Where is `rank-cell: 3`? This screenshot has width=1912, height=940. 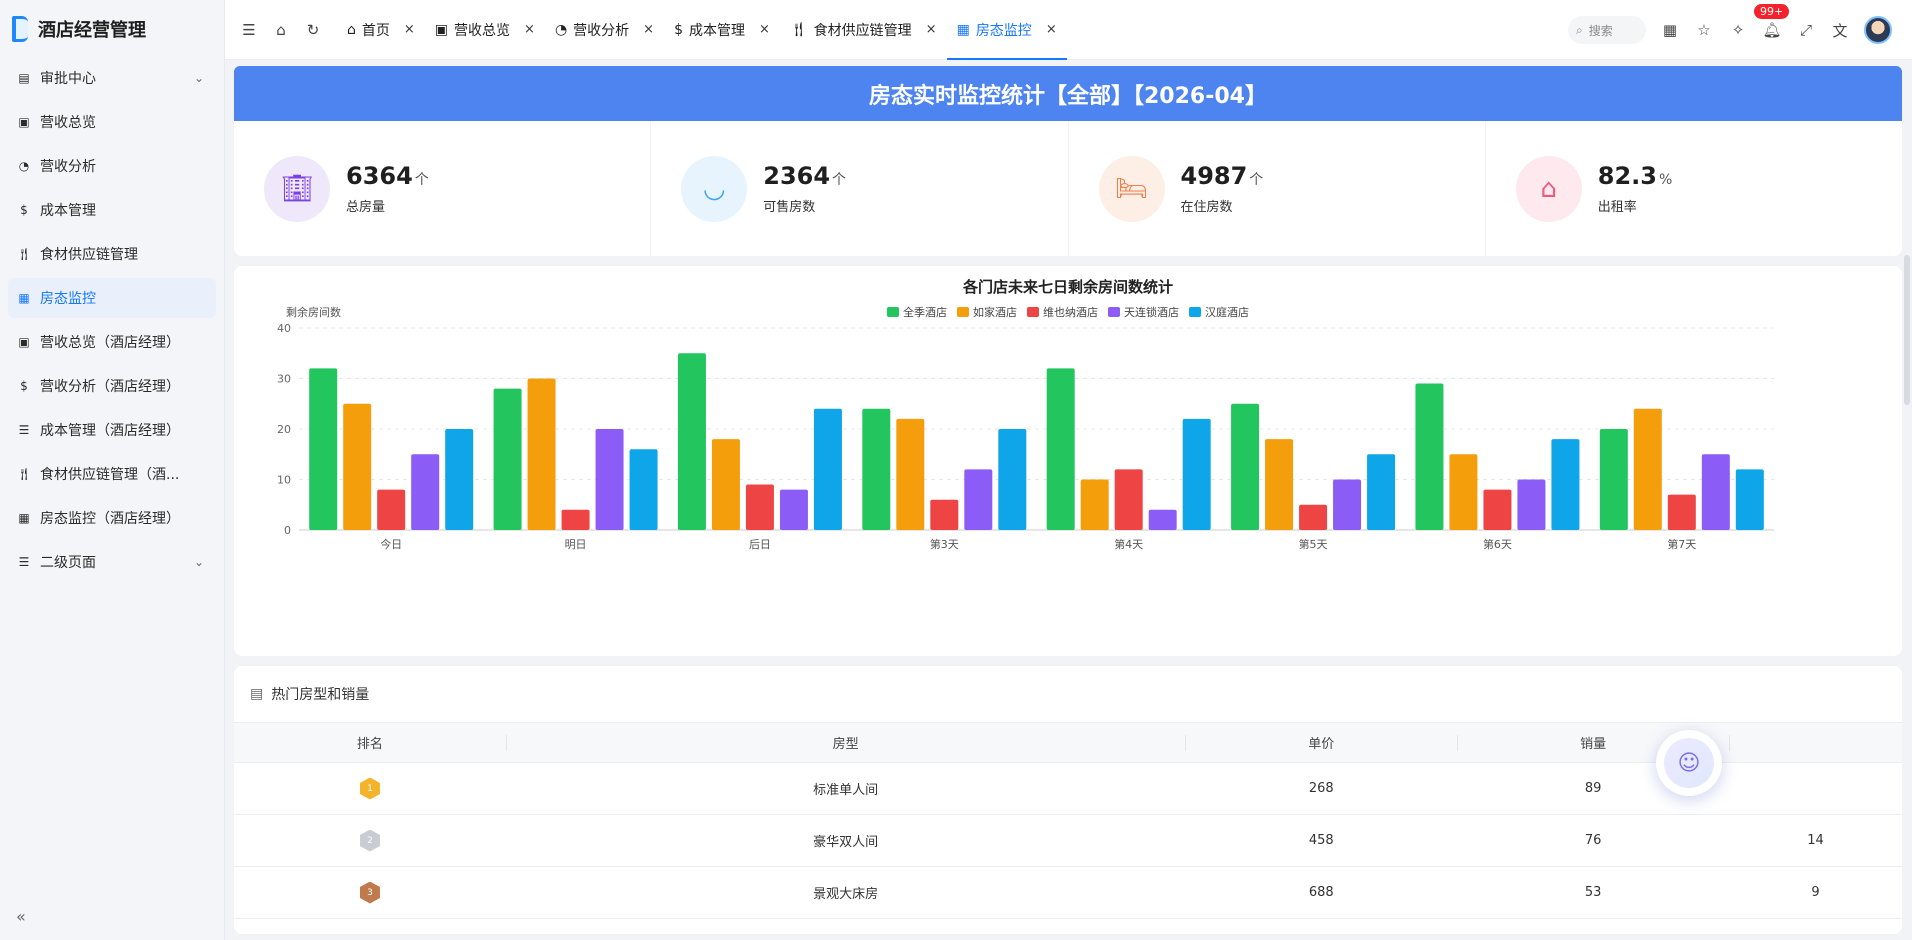 rank-cell: 3 is located at coordinates (370, 892).